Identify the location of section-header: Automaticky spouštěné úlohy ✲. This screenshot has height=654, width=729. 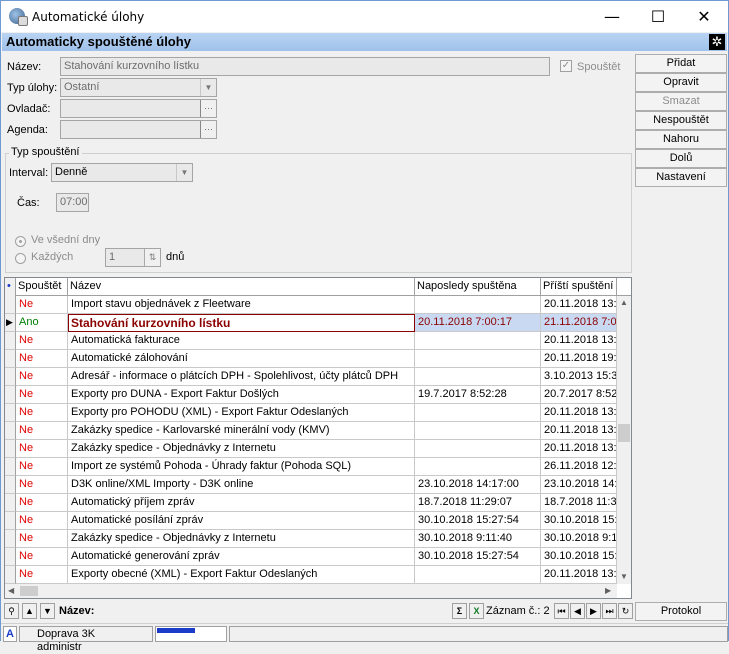
(364, 42).